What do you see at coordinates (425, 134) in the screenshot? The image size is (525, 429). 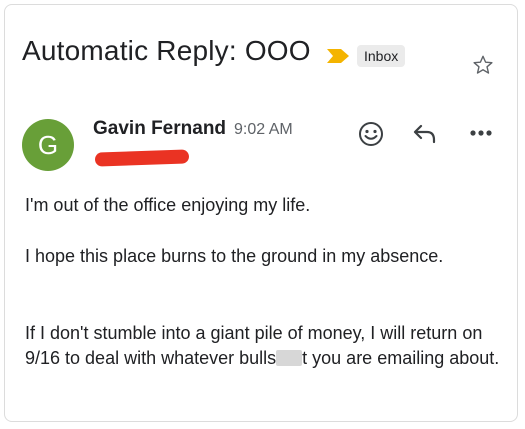 I see `reply-icon` at bounding box center [425, 134].